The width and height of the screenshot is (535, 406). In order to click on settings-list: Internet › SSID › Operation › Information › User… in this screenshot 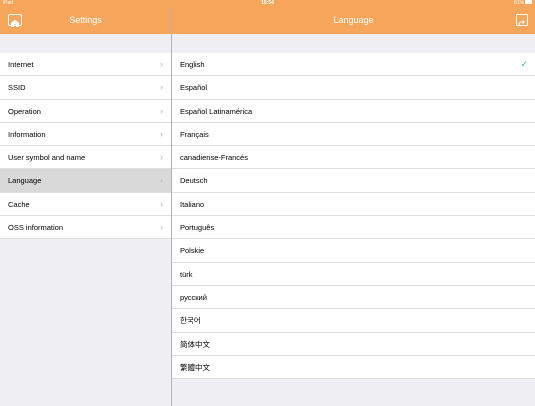, I will do `click(85, 146)`.